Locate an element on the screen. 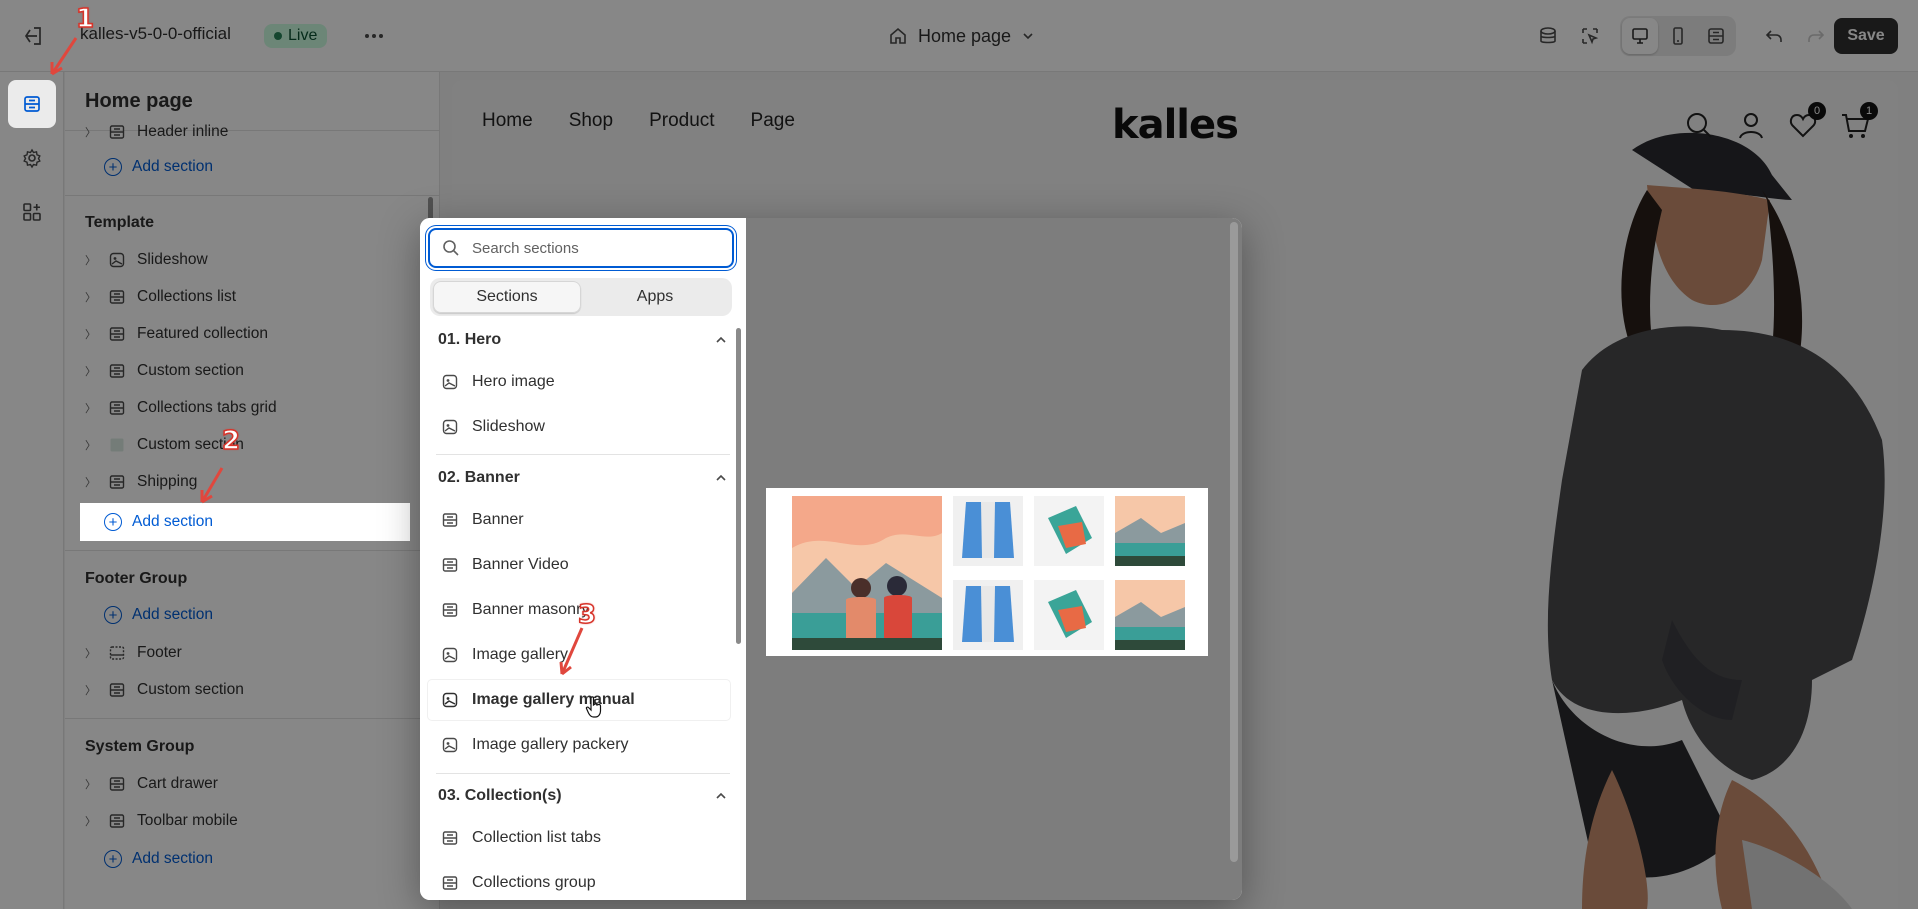 Image resolution: width=1918 pixels, height=909 pixels. section-header-inline: 〉 Header inline is located at coordinates (245, 132).